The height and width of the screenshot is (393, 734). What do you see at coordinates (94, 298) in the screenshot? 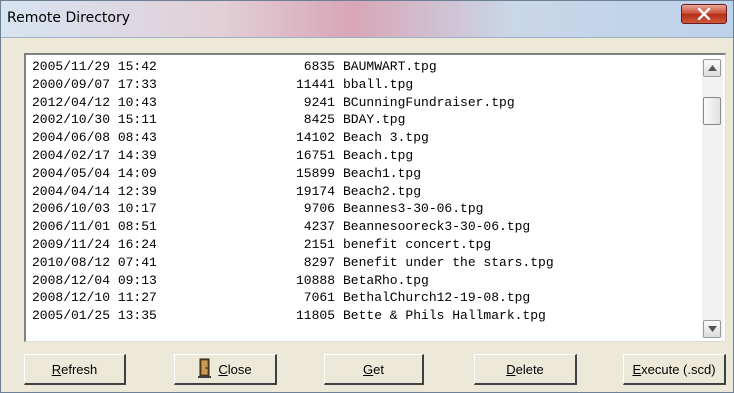
I see `file-date: 2008/12/10 11:27` at bounding box center [94, 298].